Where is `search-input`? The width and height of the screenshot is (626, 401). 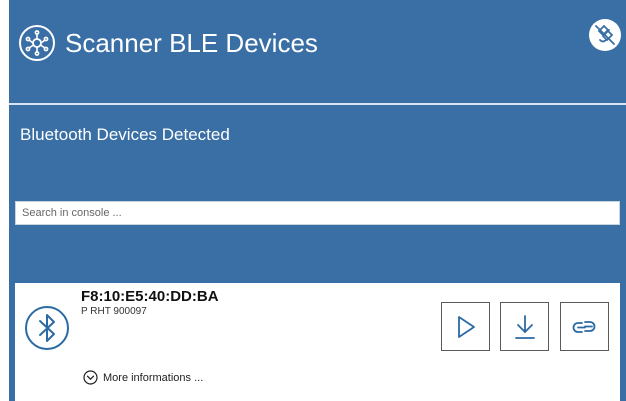
search-input is located at coordinates (317, 213).